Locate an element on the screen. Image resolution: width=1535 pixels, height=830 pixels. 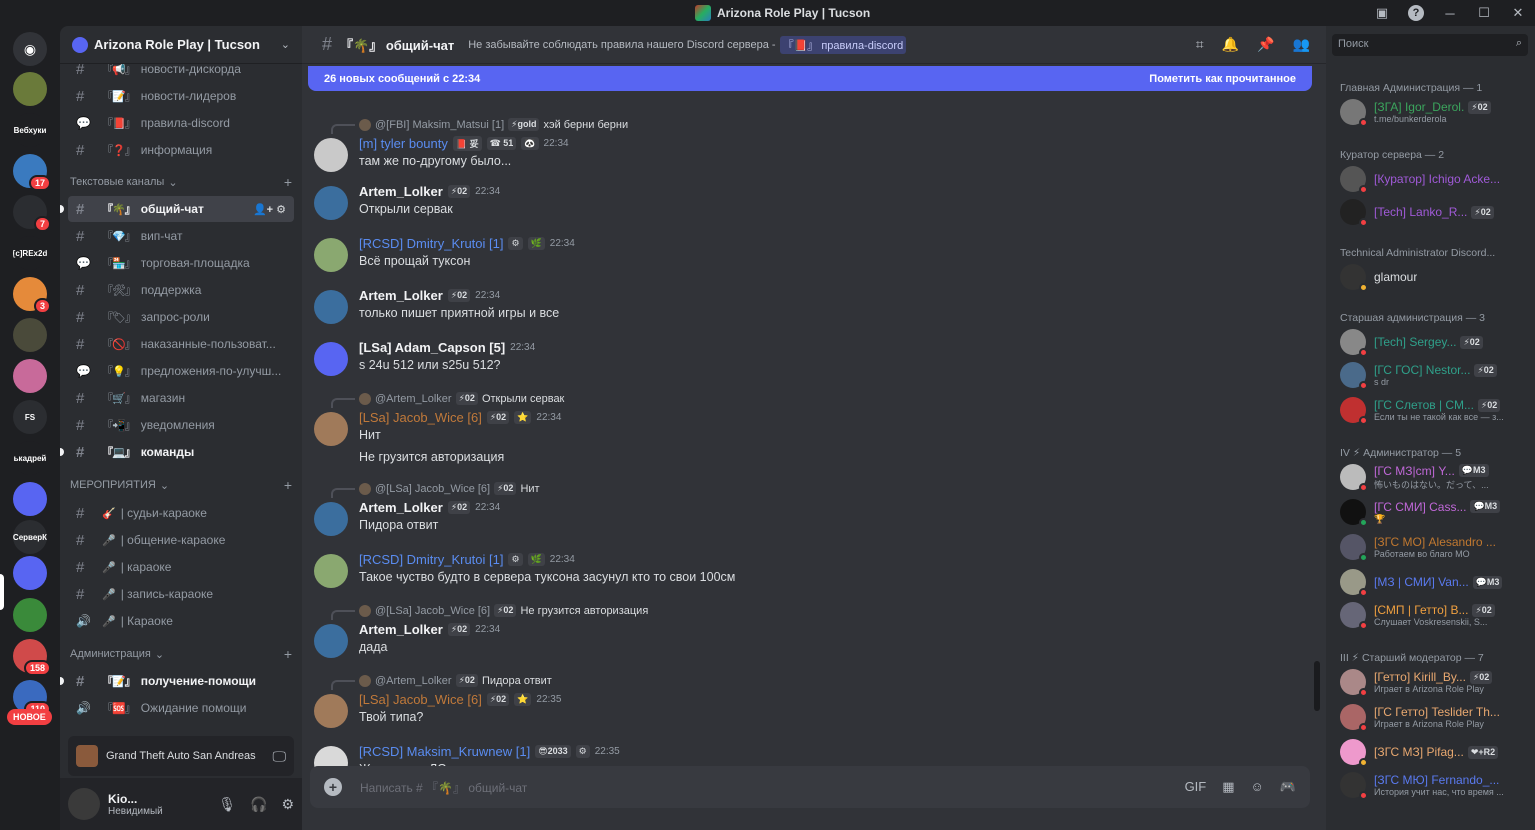
channel-item: # 『📝』 новости-лидеров is located at coordinates (181, 96).